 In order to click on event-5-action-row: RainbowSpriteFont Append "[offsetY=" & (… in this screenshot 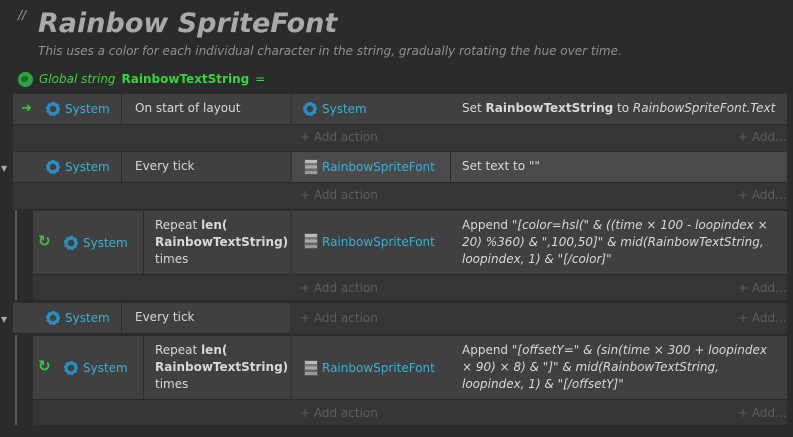, I will do `click(539, 368)`.